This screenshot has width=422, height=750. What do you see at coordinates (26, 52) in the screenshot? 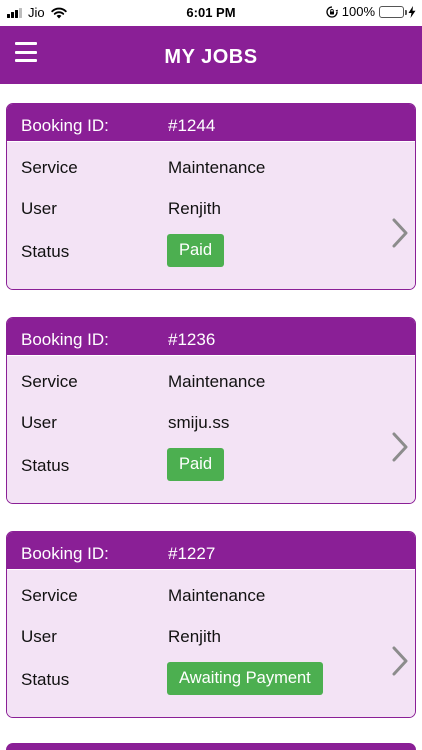
I see `hamburger-menu-icon` at bounding box center [26, 52].